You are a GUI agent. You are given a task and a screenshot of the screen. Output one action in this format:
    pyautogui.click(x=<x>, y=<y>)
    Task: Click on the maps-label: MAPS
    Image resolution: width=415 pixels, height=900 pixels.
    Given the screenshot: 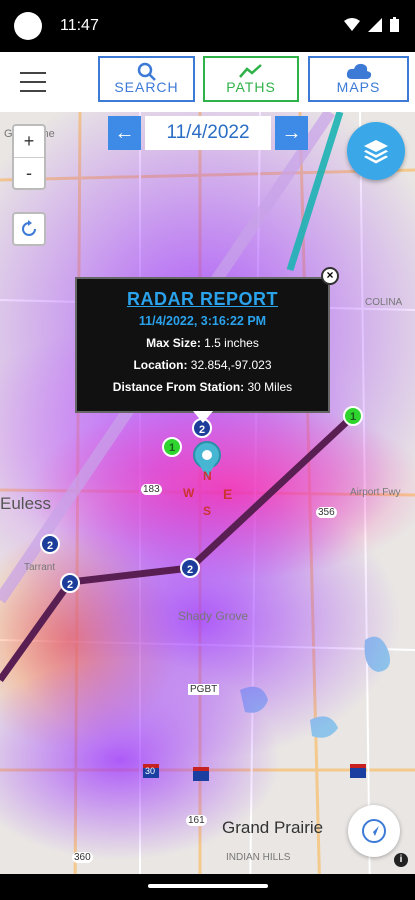 What is the action you would take?
    pyautogui.click(x=358, y=87)
    